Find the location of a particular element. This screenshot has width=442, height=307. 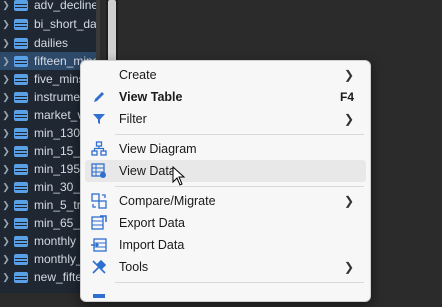

table-data-icon is located at coordinates (99, 171).